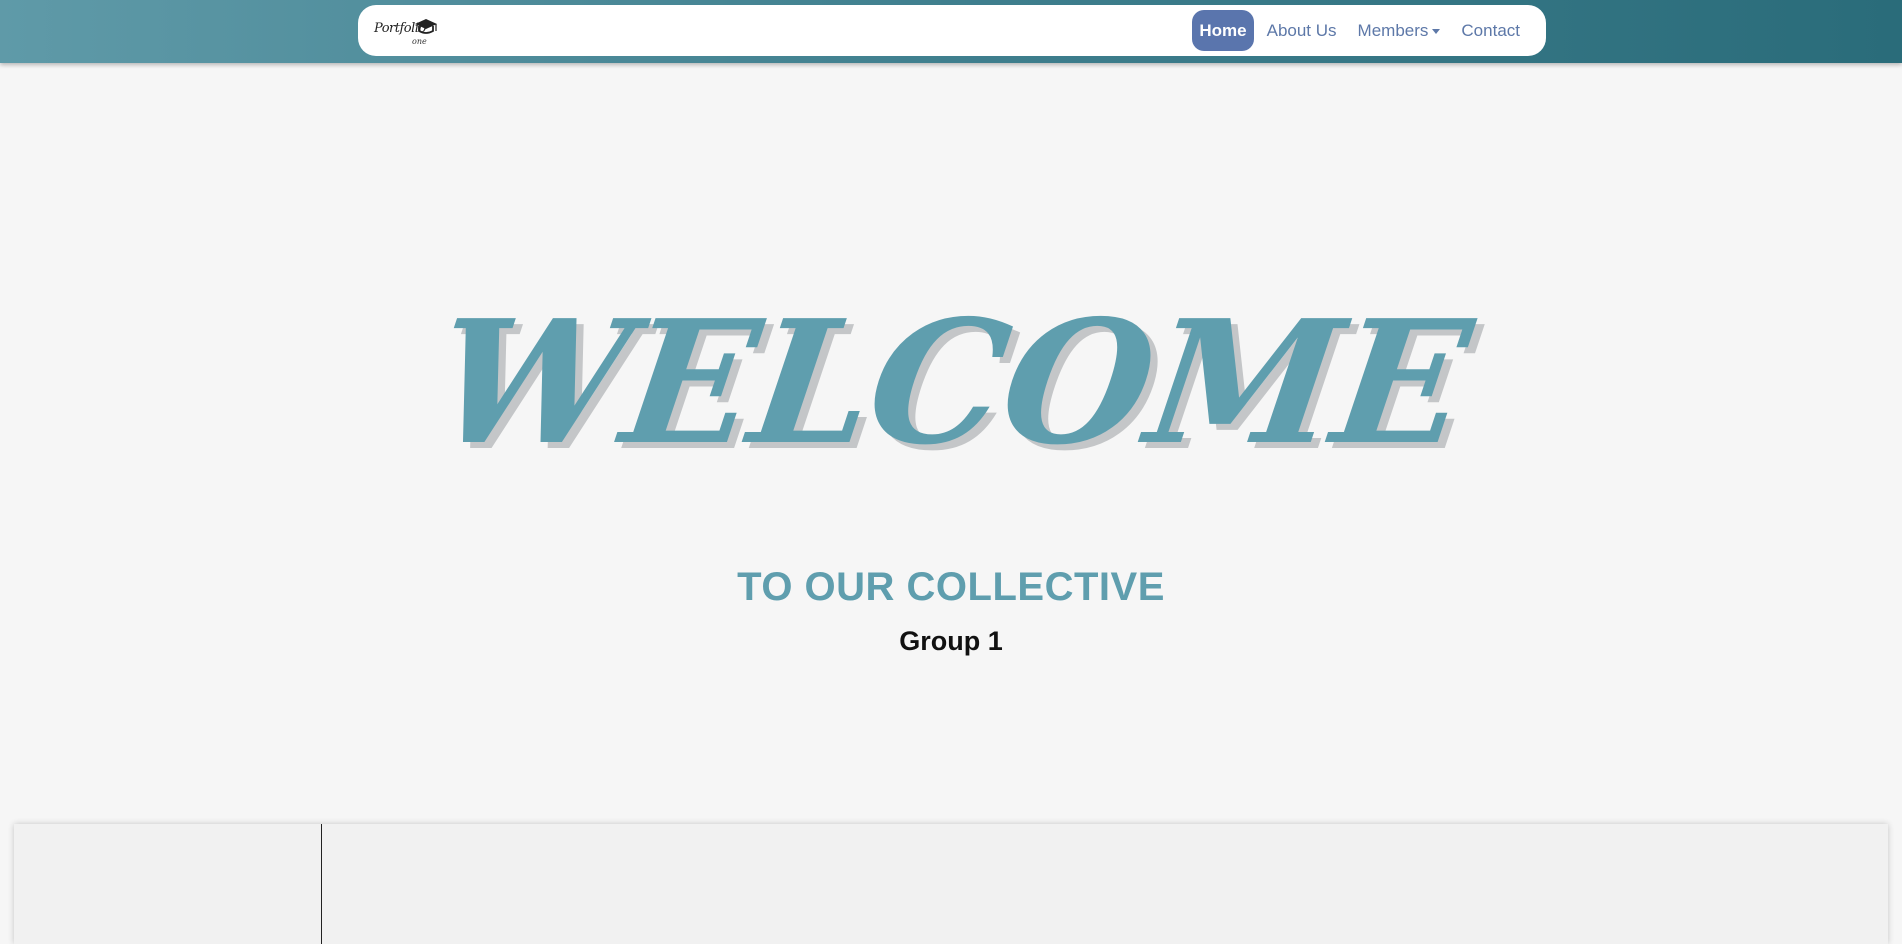 This screenshot has width=1902, height=944. Describe the element at coordinates (951, 641) in the screenshot. I see `group-name: Group 1` at that location.